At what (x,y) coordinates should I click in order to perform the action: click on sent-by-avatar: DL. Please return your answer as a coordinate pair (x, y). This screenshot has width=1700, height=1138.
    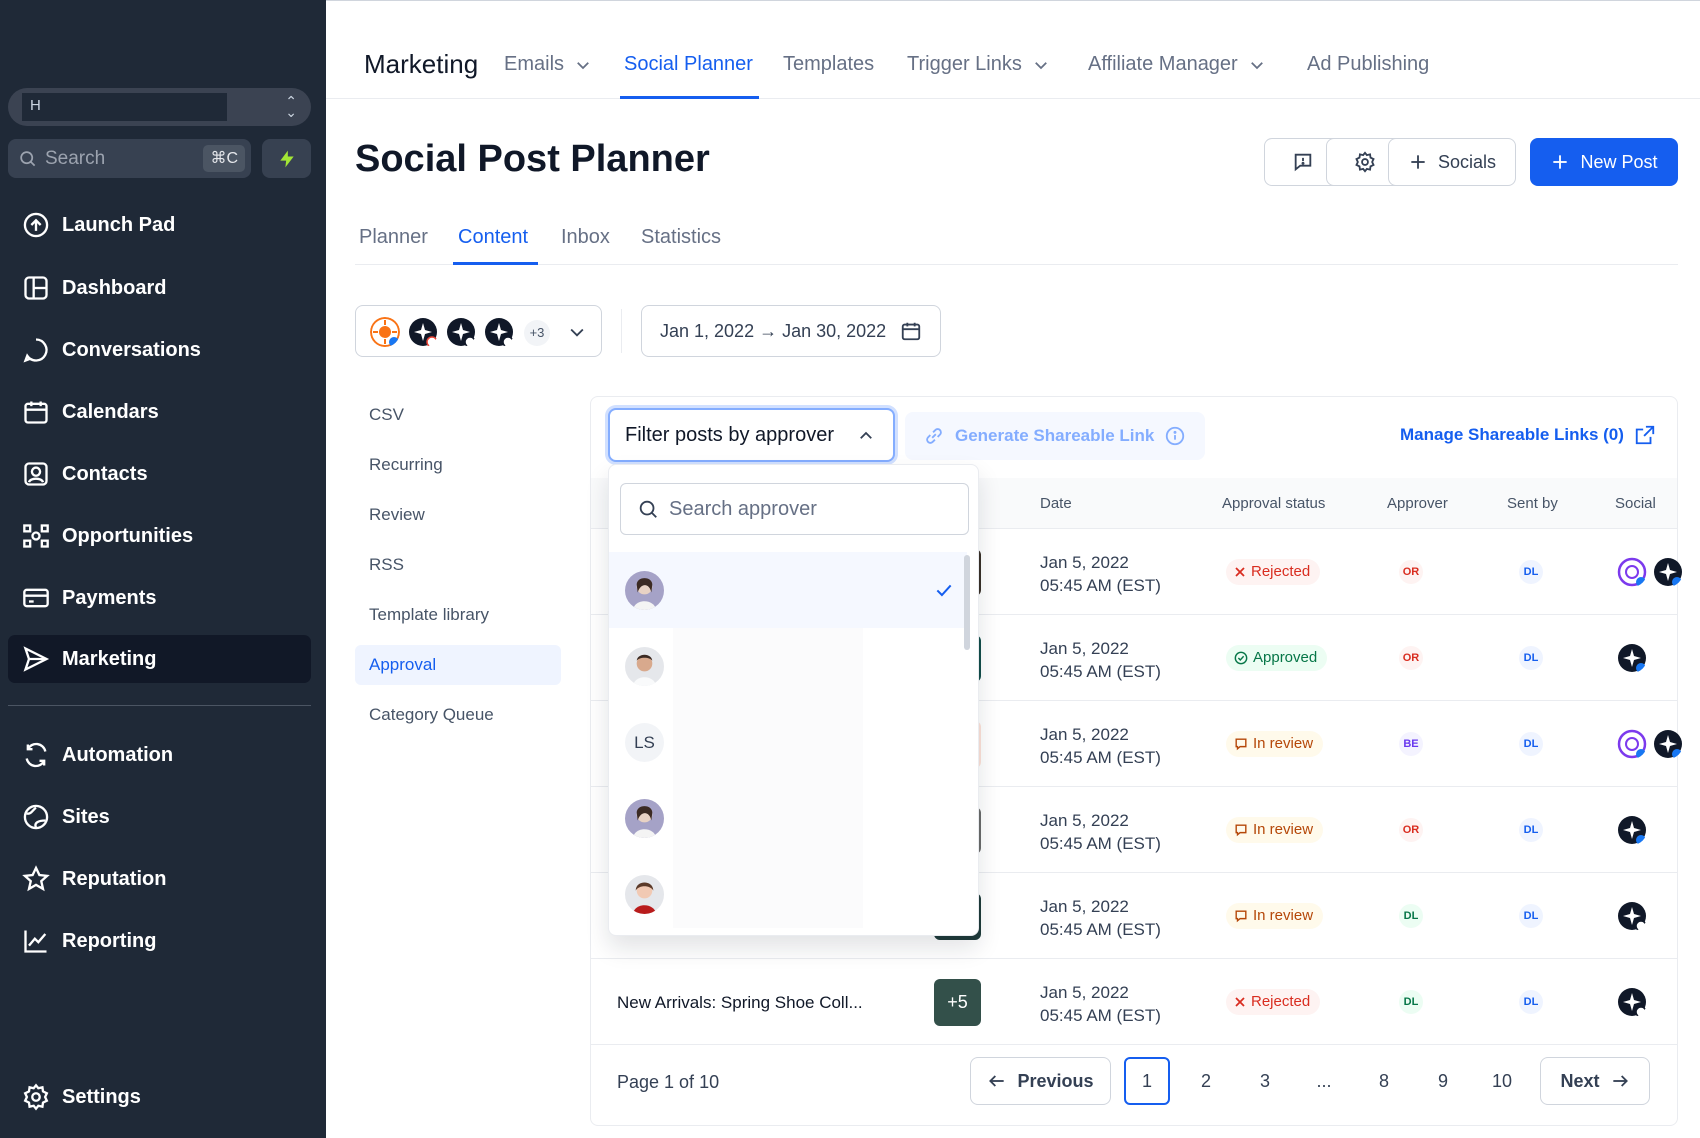
    Looking at the image, I should click on (1531, 916).